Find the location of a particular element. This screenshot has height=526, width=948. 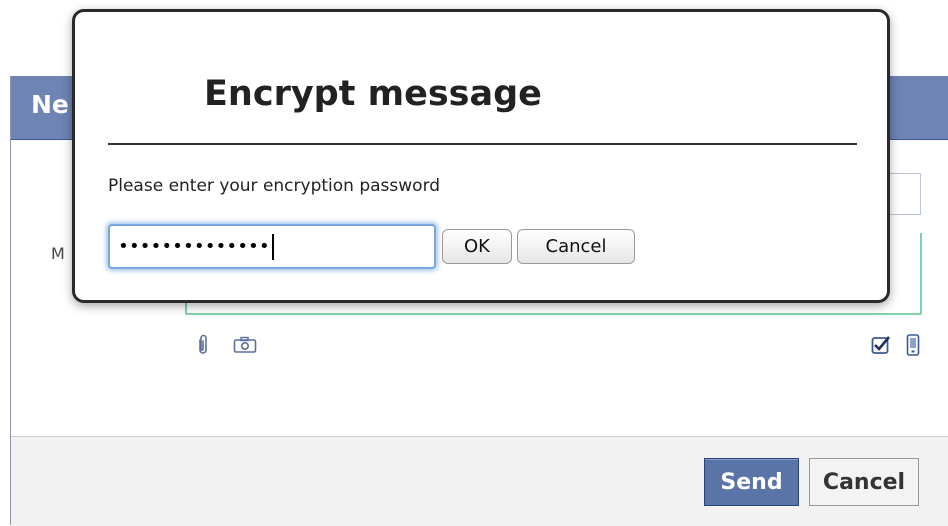

password-value: •••••••••••••• is located at coordinates (194, 246).